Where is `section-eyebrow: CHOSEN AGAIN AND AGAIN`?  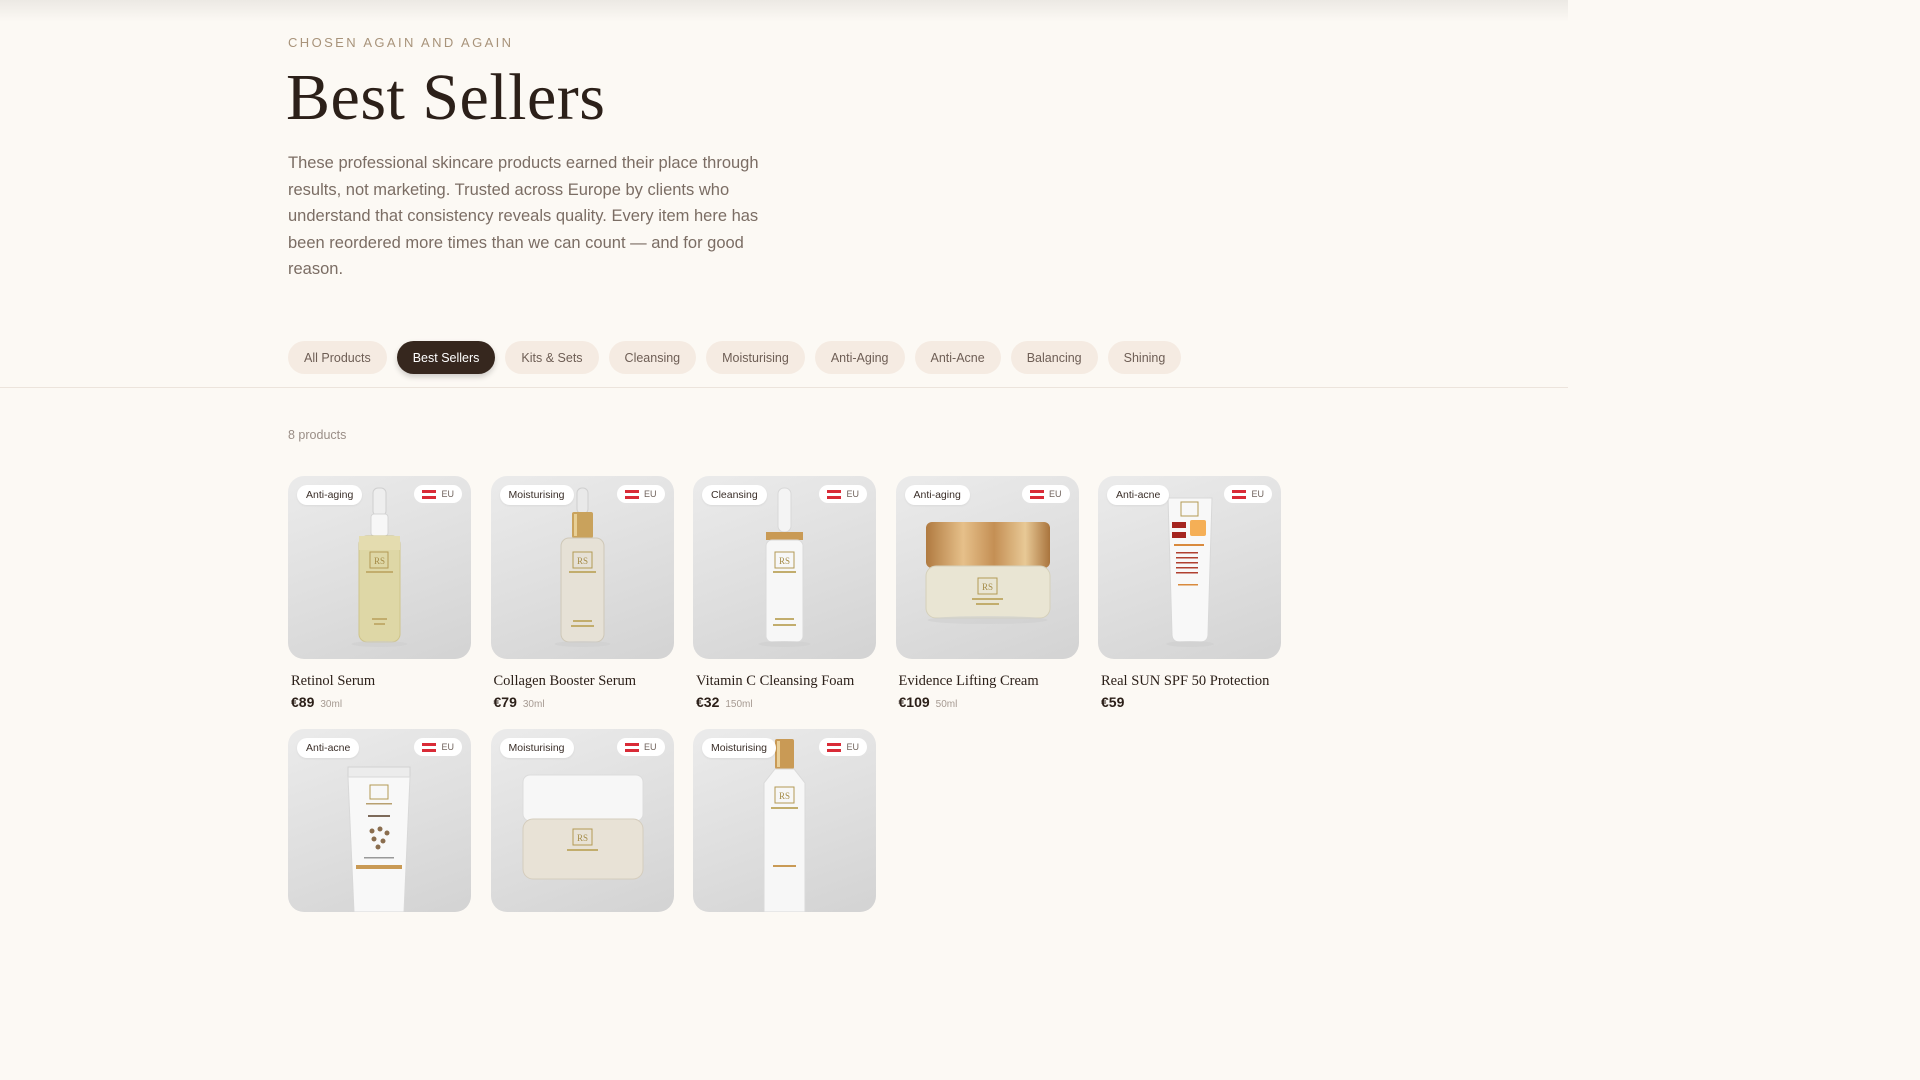
section-eyebrow: CHOSEN AGAIN AND AGAIN is located at coordinates (401, 42).